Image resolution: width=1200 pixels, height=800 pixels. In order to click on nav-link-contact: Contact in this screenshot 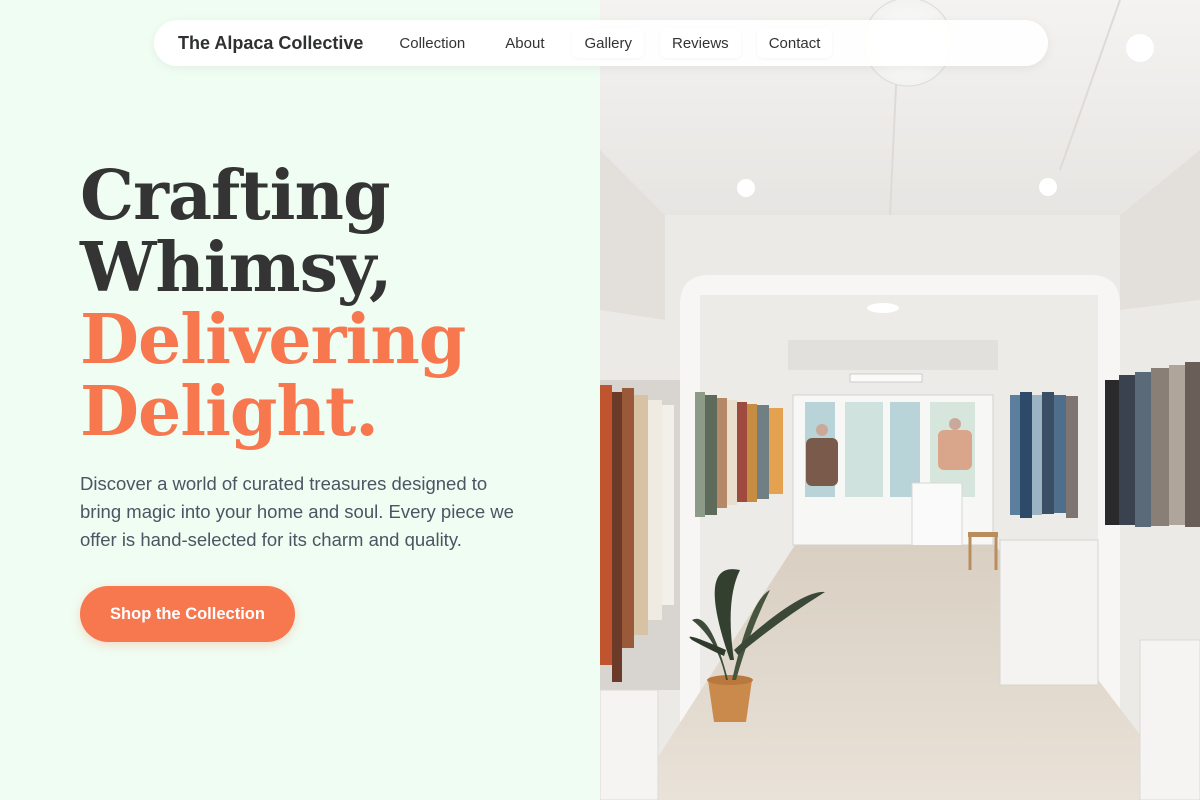, I will do `click(794, 43)`.